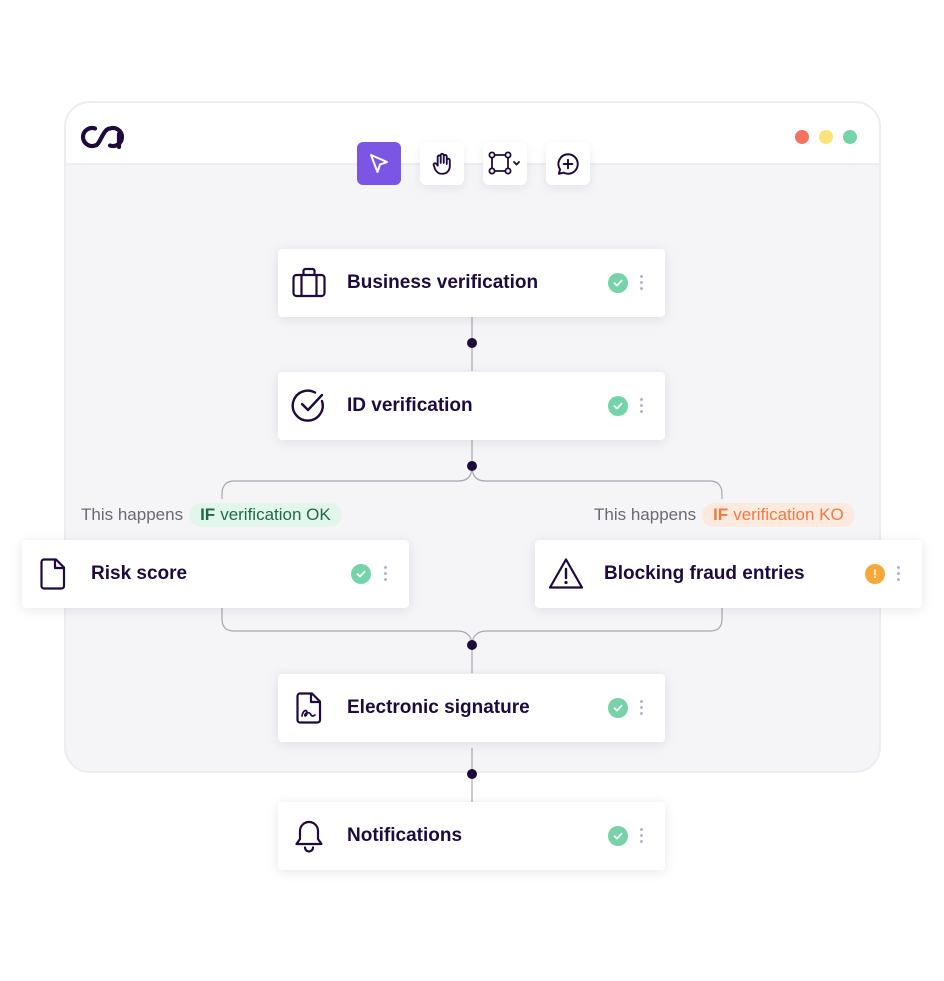  I want to click on document-icon, so click(53, 574).